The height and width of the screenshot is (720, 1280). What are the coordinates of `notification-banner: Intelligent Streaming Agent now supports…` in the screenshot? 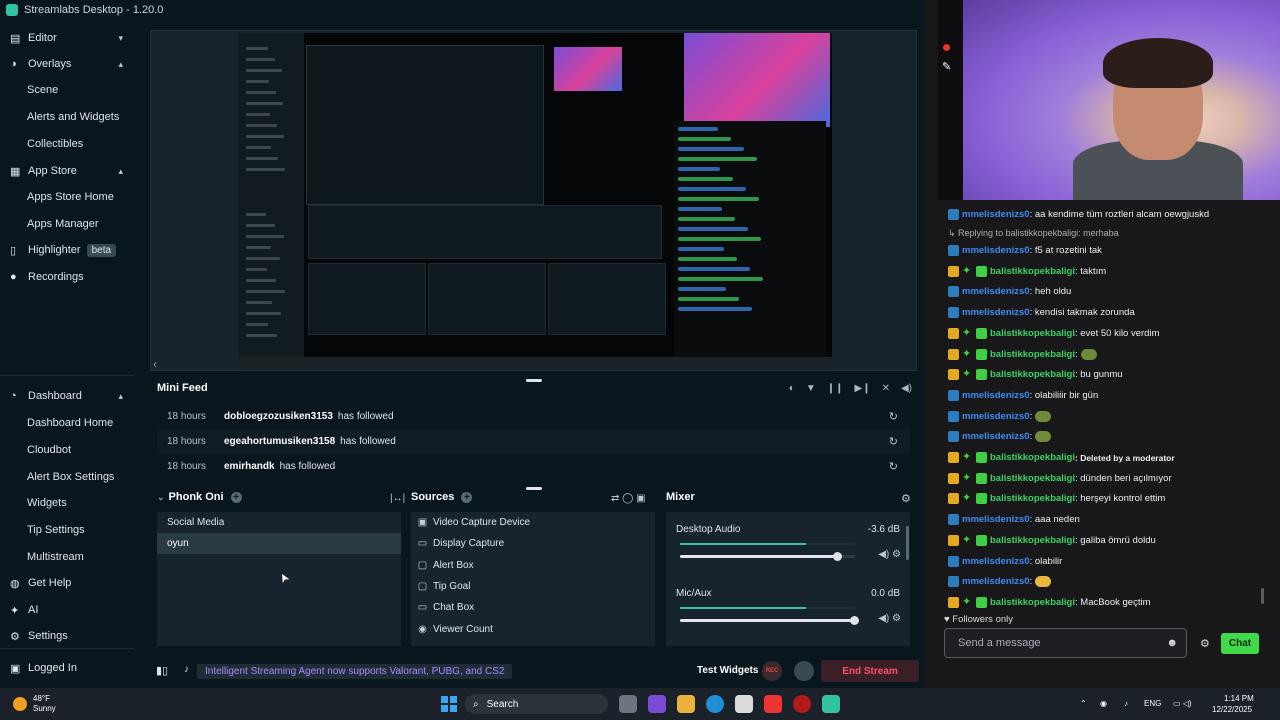 It's located at (355, 671).